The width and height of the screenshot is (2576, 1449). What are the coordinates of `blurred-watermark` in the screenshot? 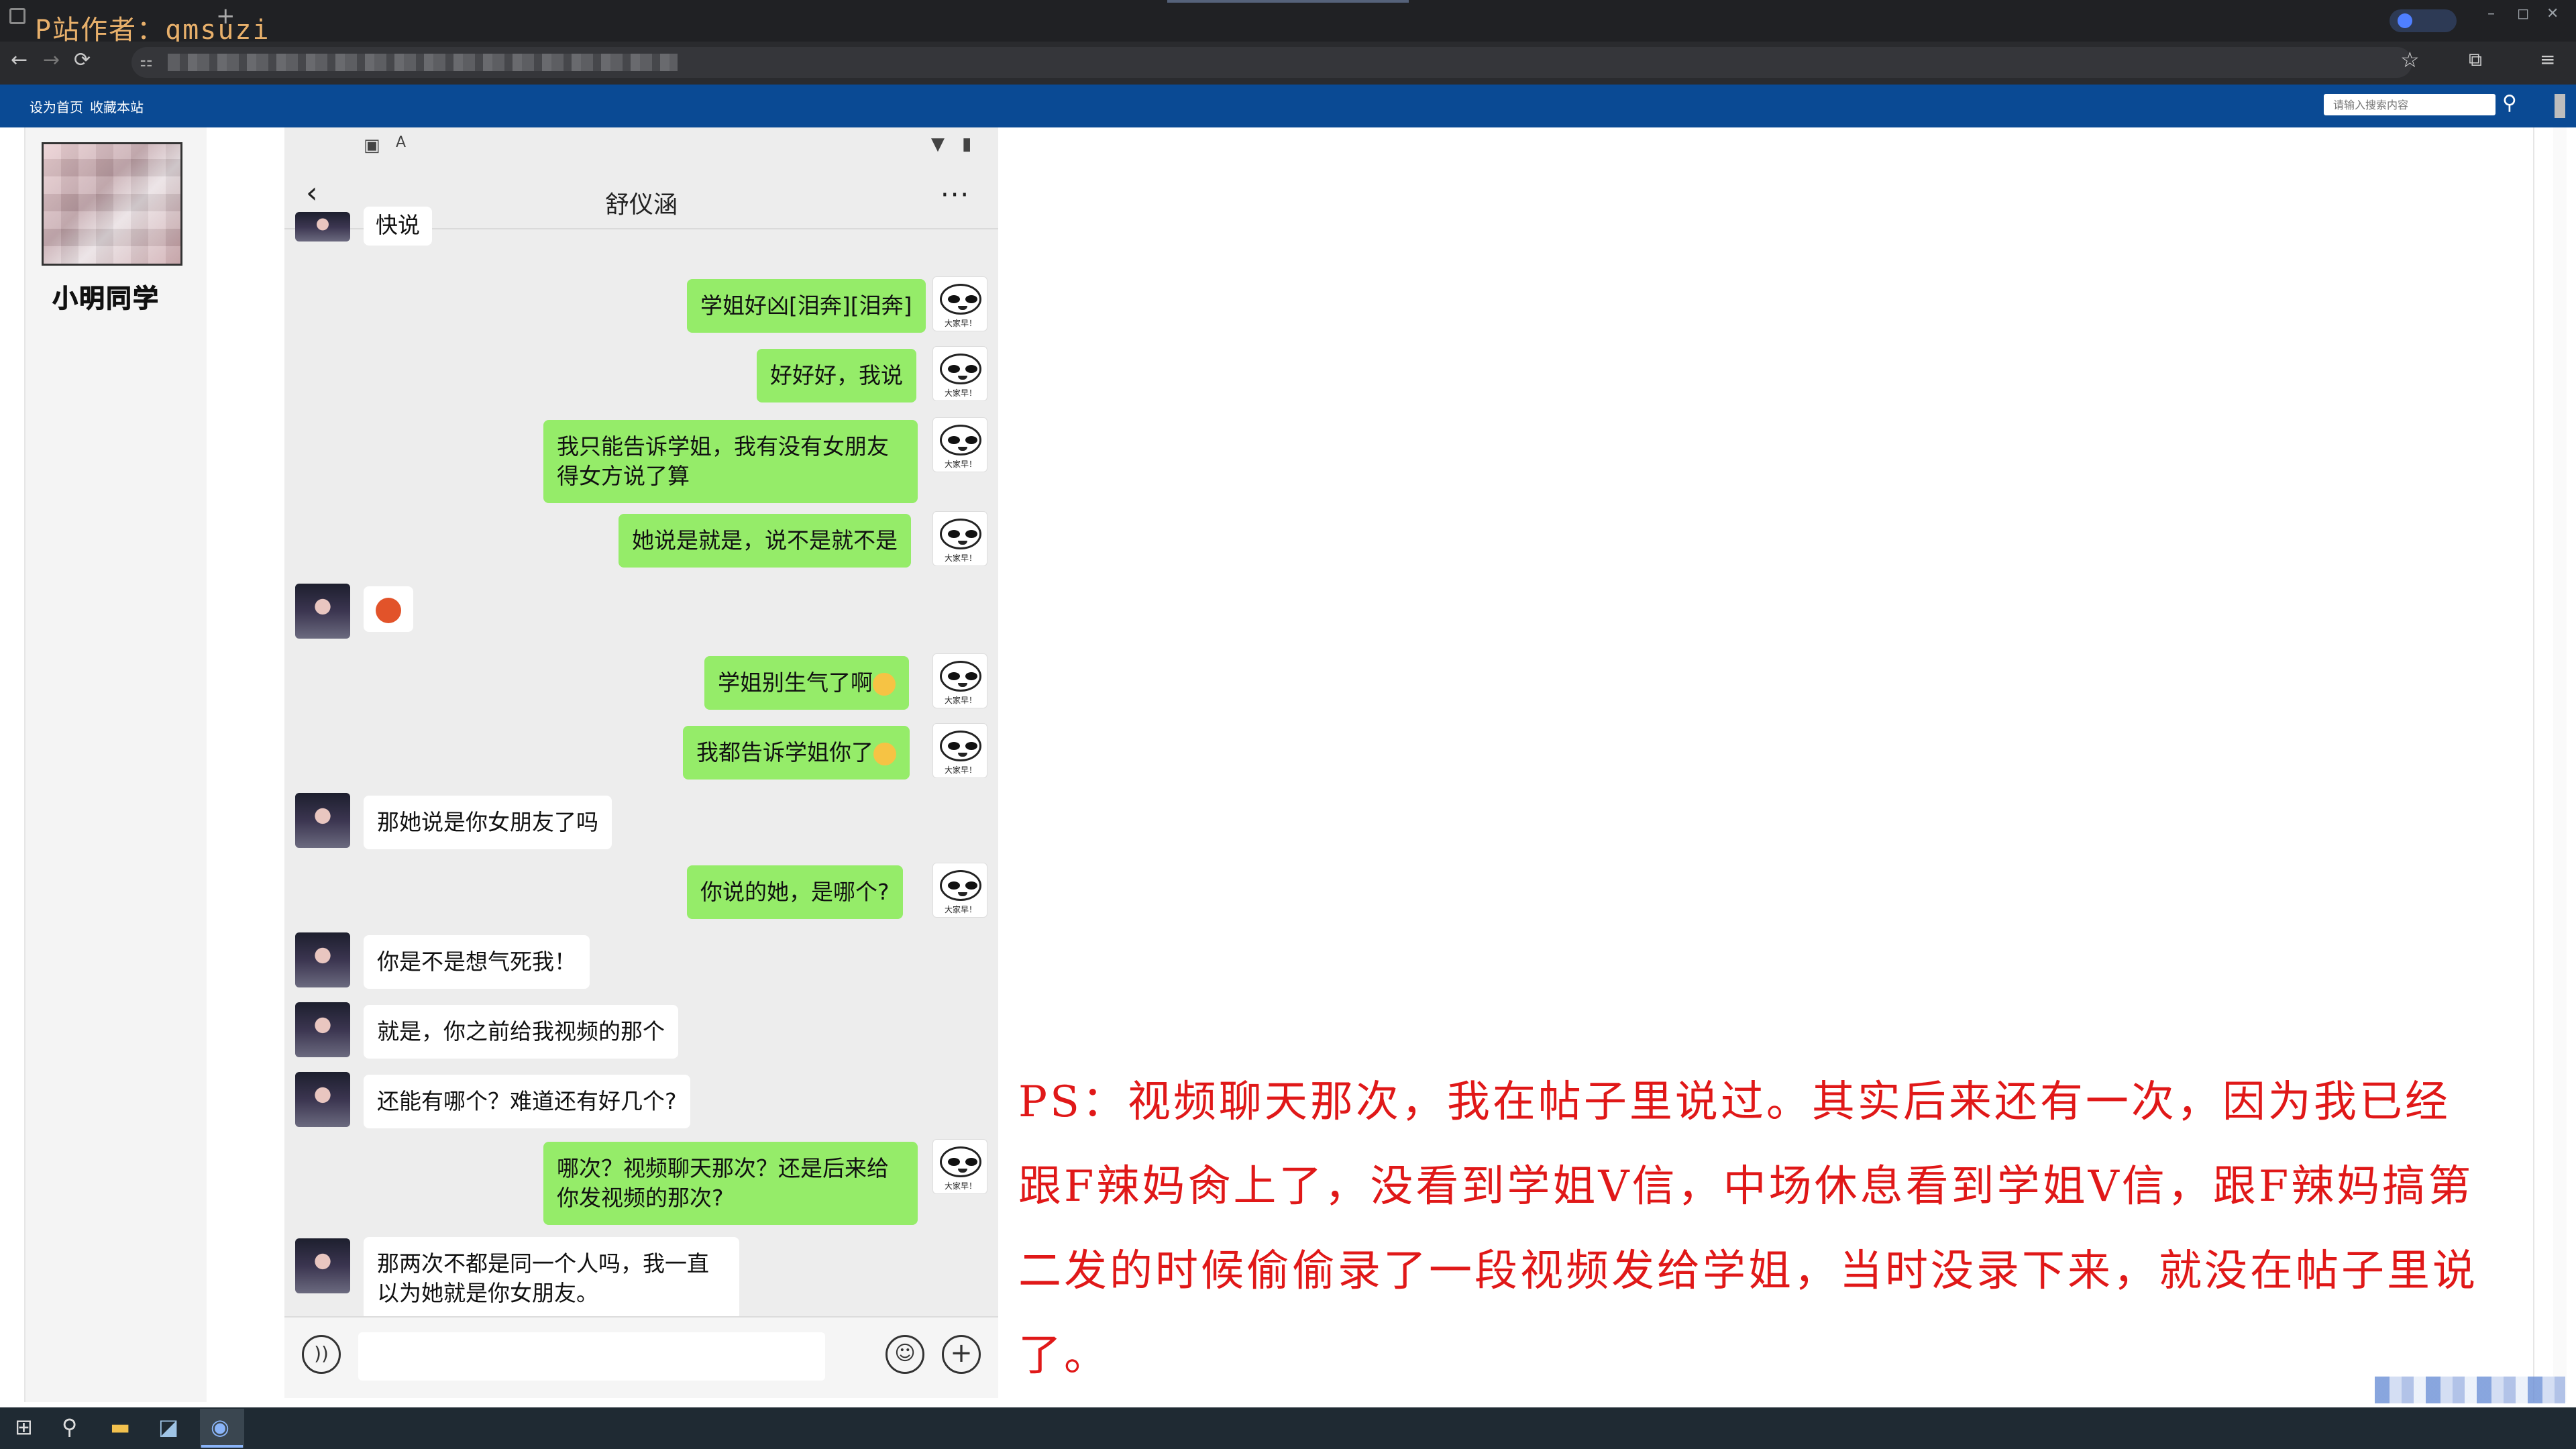 It's located at (2470, 1390).